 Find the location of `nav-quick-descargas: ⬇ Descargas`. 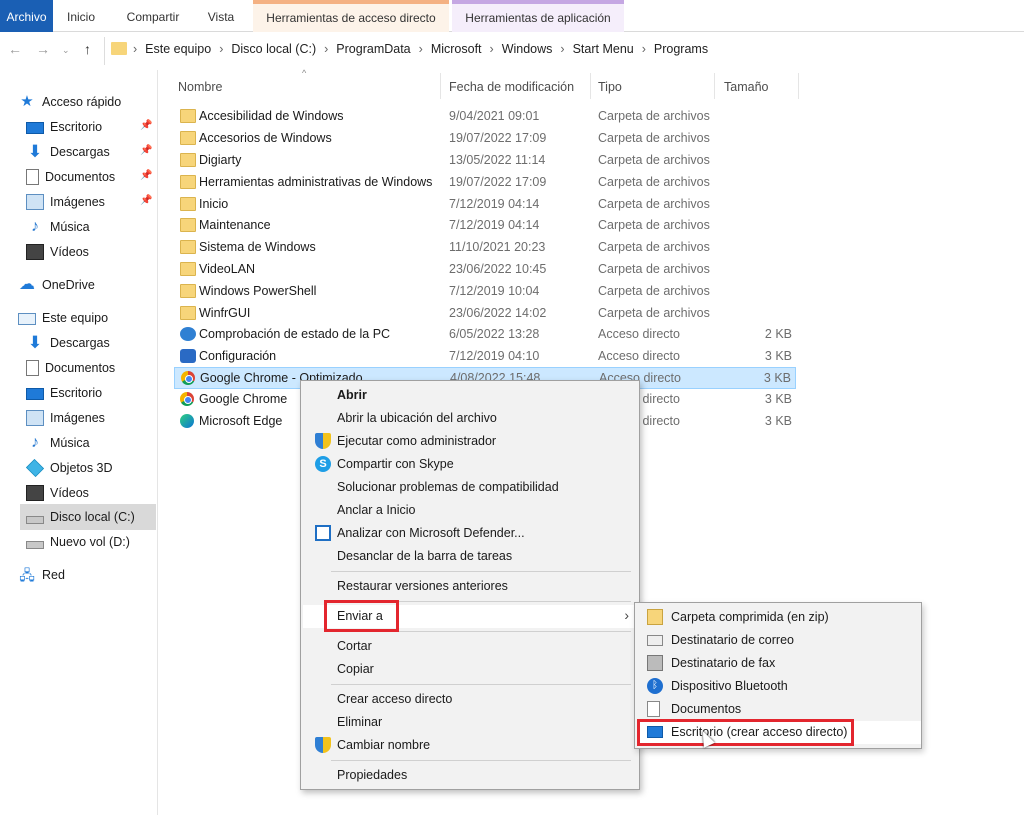

nav-quick-descargas: ⬇ Descargas is located at coordinates (68, 152).